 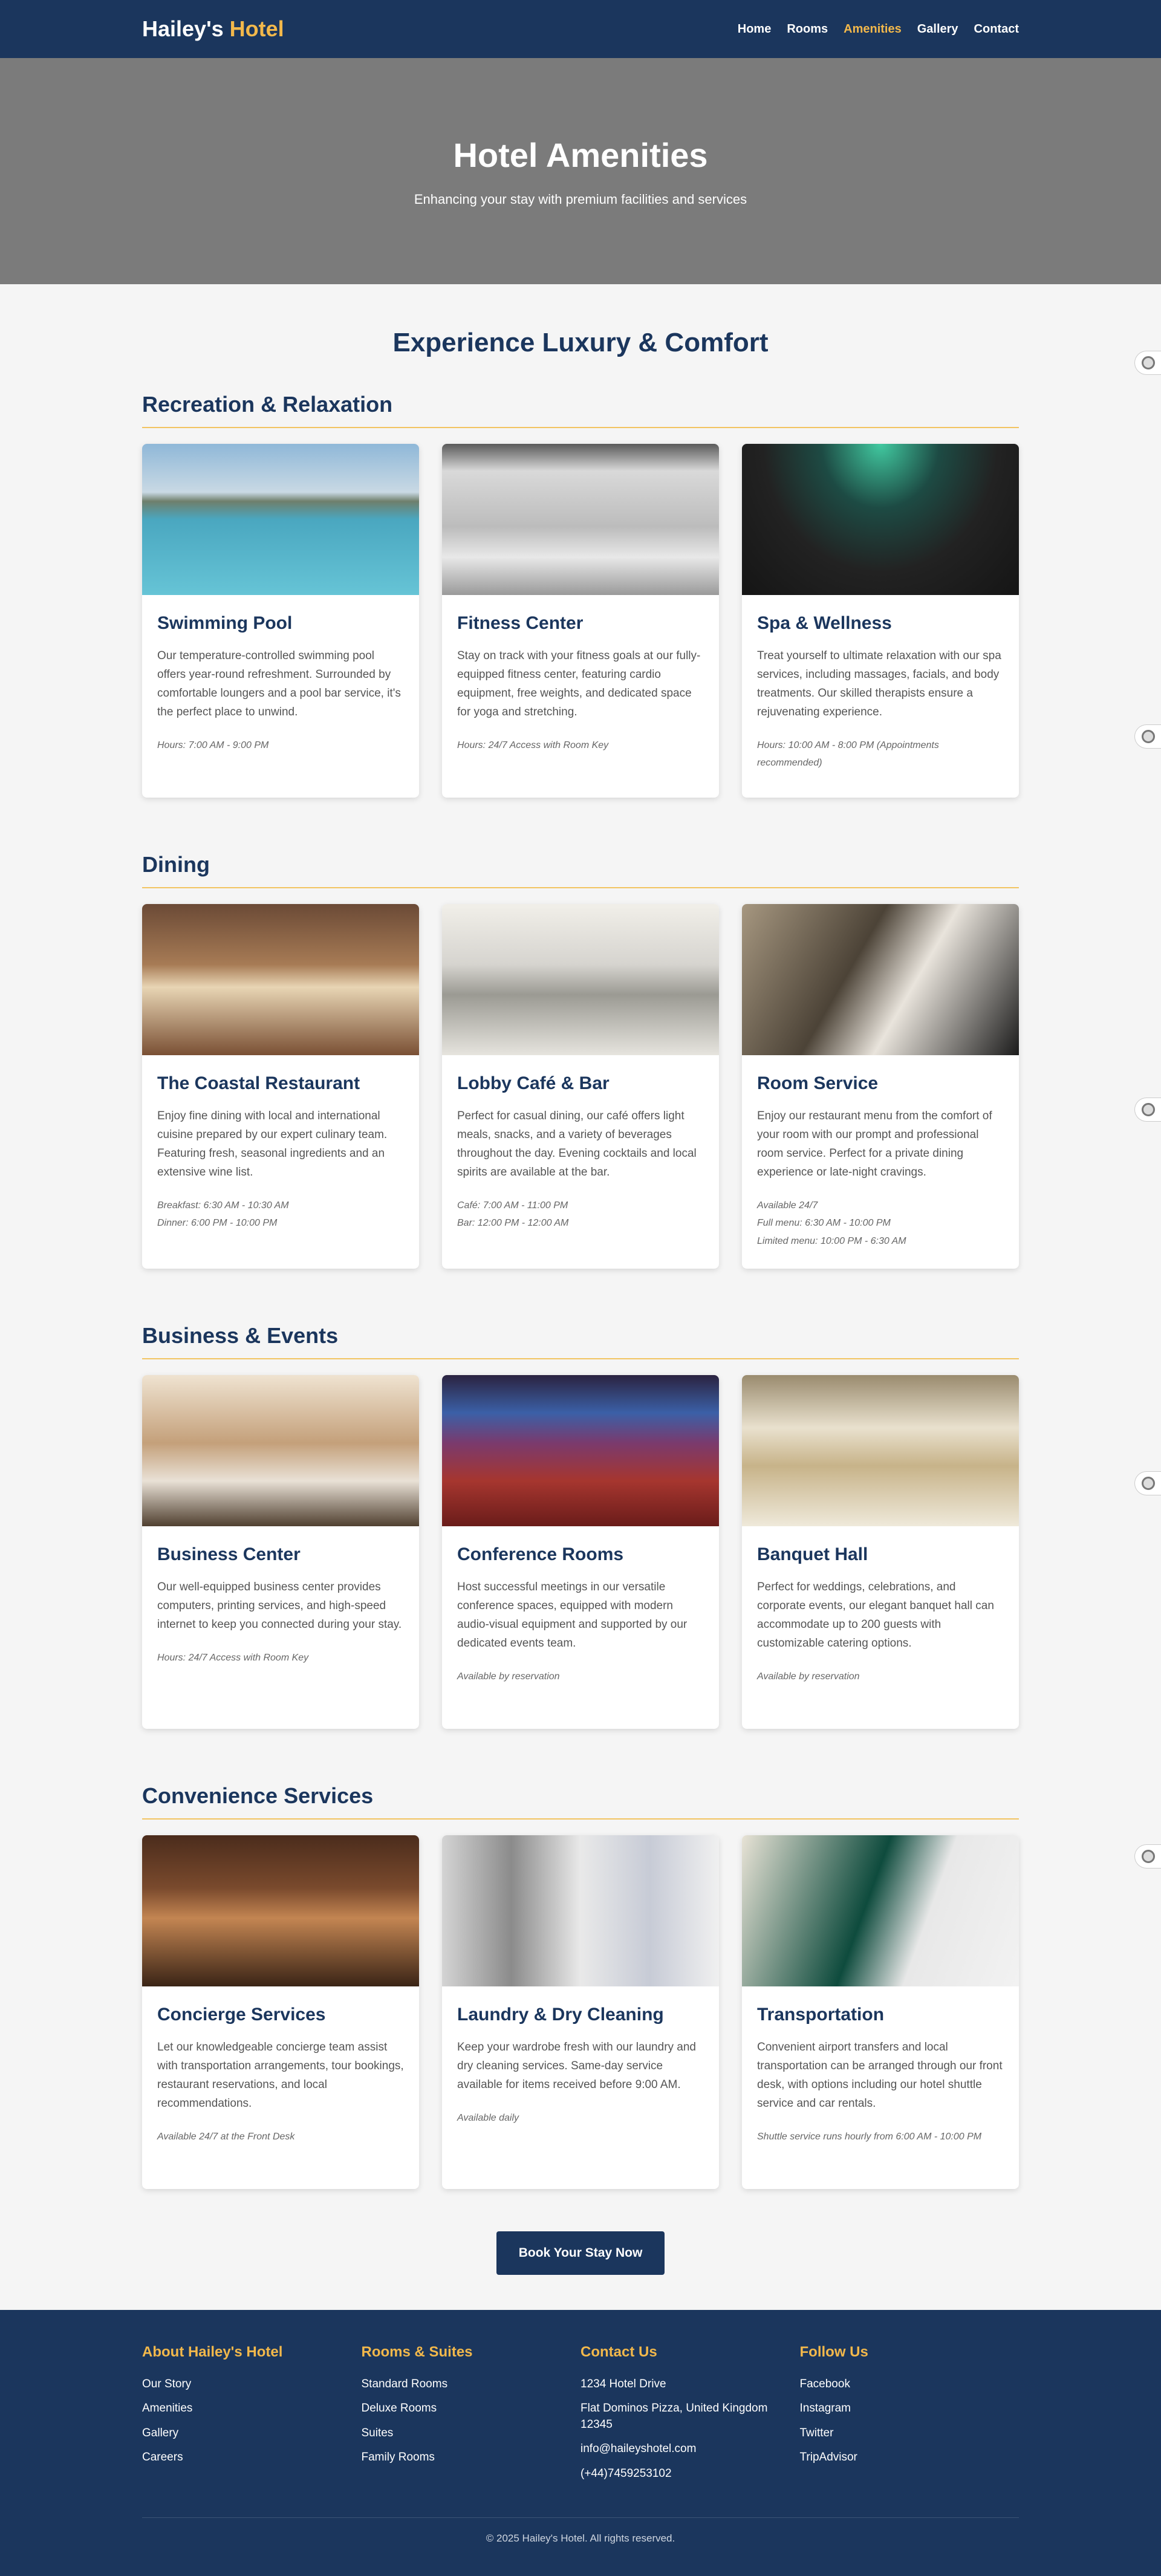 What do you see at coordinates (580, 2253) in the screenshot?
I see `book-stay-button: Book Your Stay Now` at bounding box center [580, 2253].